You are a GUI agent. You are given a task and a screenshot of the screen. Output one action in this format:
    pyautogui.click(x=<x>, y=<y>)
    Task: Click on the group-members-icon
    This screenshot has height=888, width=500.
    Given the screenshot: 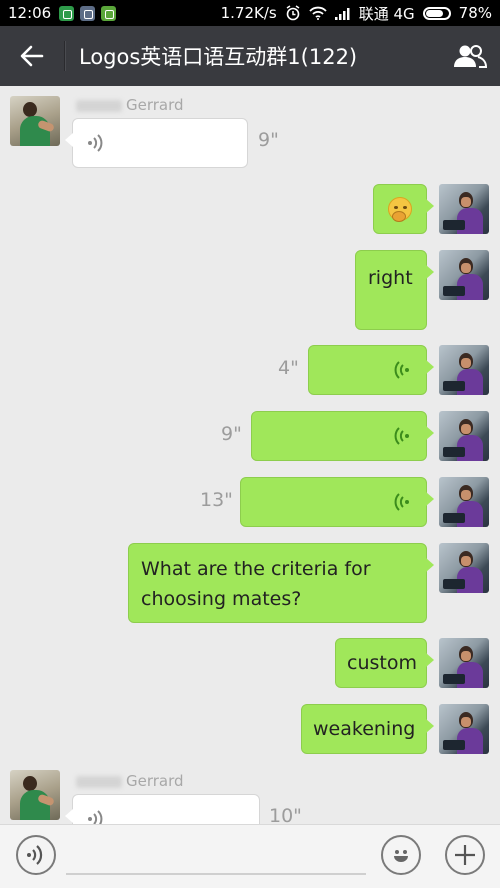 What is the action you would take?
    pyautogui.click(x=470, y=56)
    